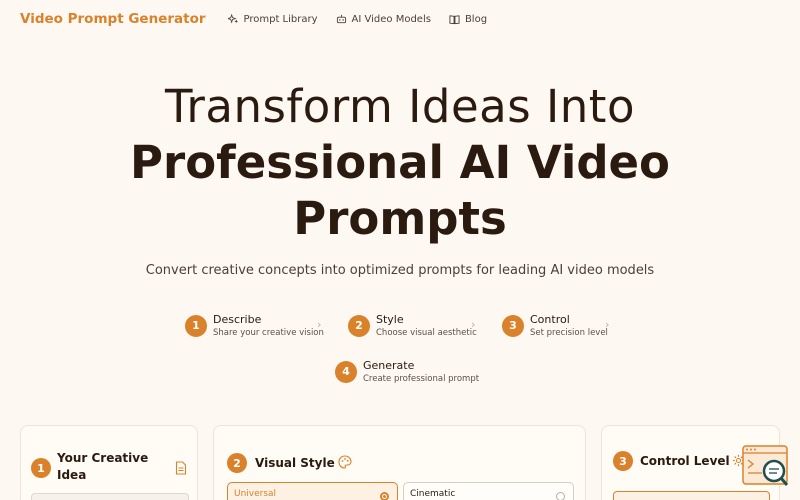 The width and height of the screenshot is (800, 500). I want to click on robot-icon, so click(341, 18).